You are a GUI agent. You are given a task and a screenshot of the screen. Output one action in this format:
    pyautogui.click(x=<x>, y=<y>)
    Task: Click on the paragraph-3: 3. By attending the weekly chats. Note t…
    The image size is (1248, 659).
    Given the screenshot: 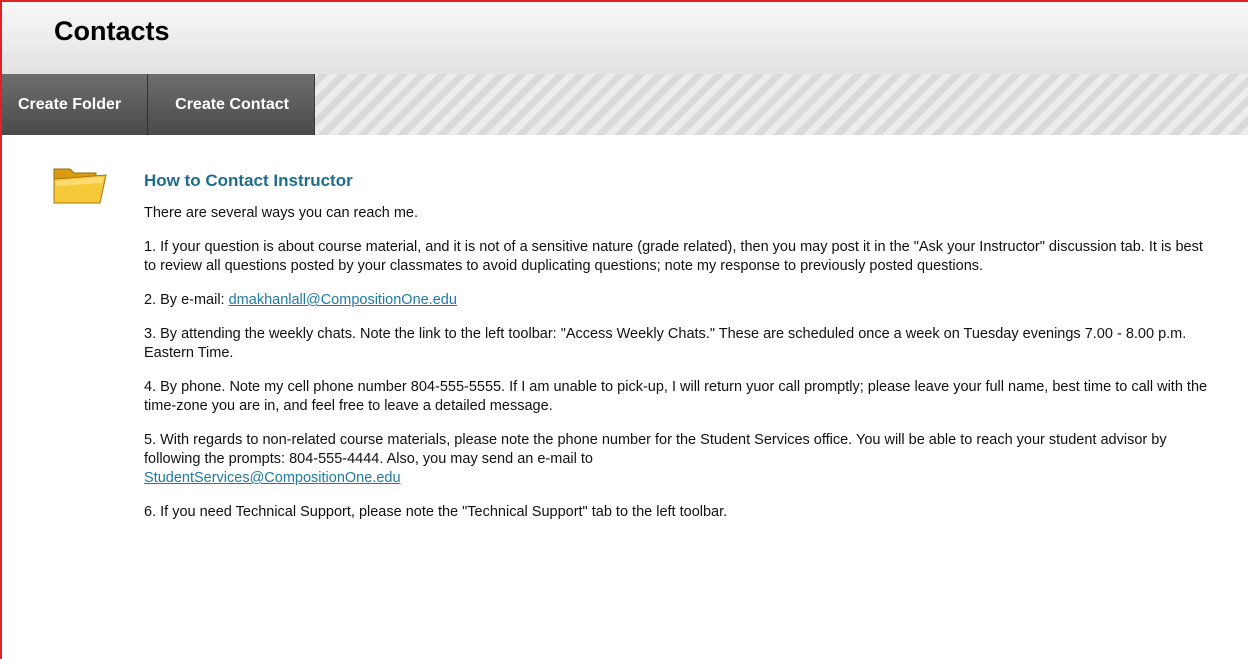 What is the action you would take?
    pyautogui.click(x=665, y=343)
    